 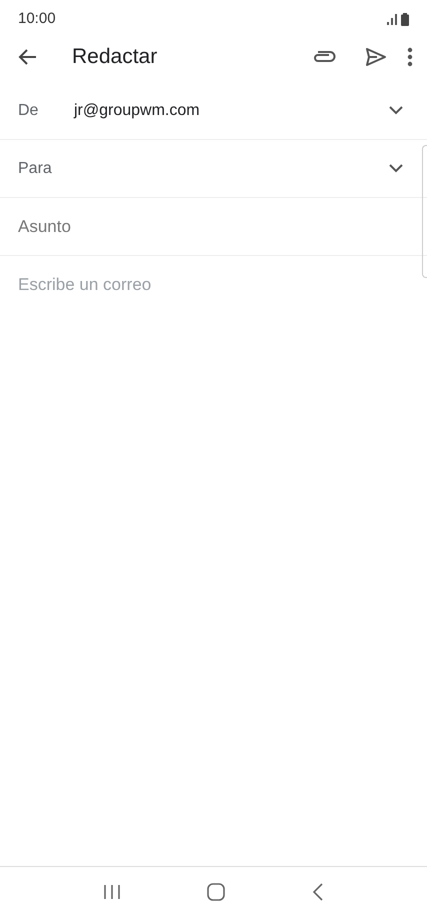 I want to click on edge-panel-handle, so click(x=424, y=211).